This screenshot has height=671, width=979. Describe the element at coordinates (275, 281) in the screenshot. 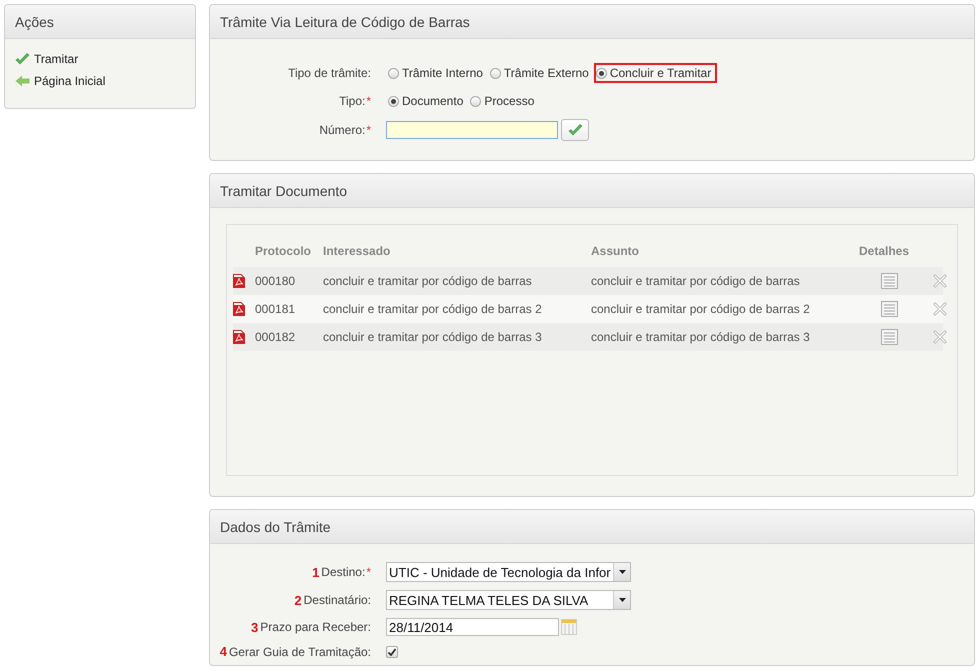

I see `table-cell-text: 000180` at that location.